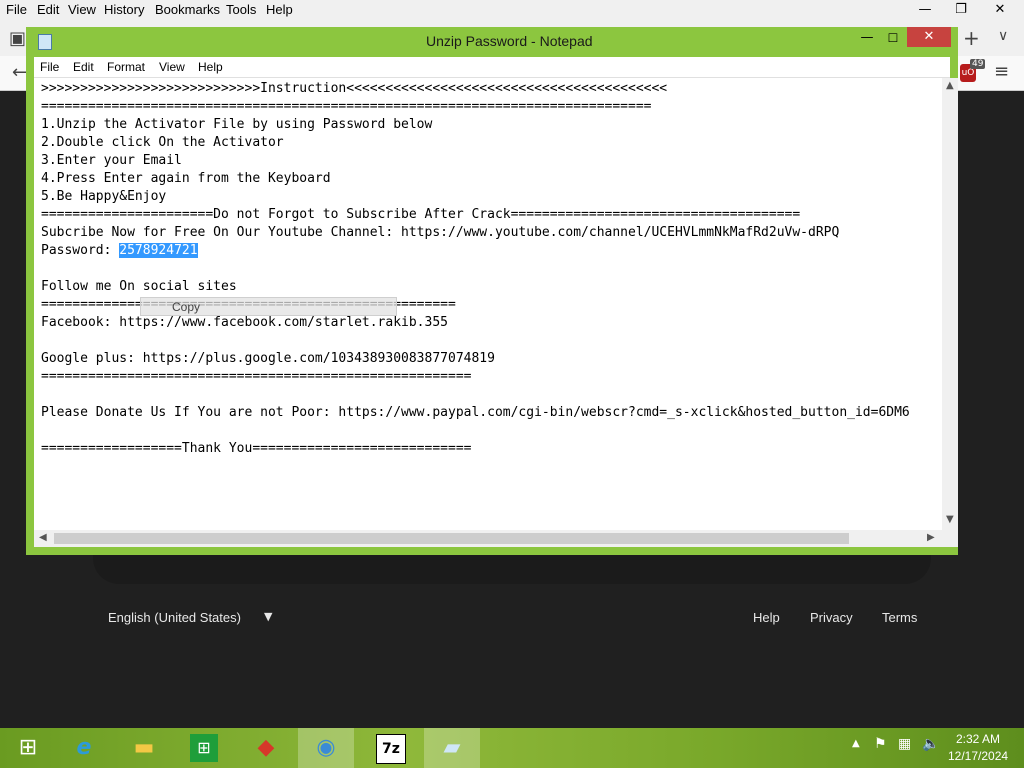 This screenshot has width=1024, height=768. I want to click on np-menu-file: File, so click(49, 67).